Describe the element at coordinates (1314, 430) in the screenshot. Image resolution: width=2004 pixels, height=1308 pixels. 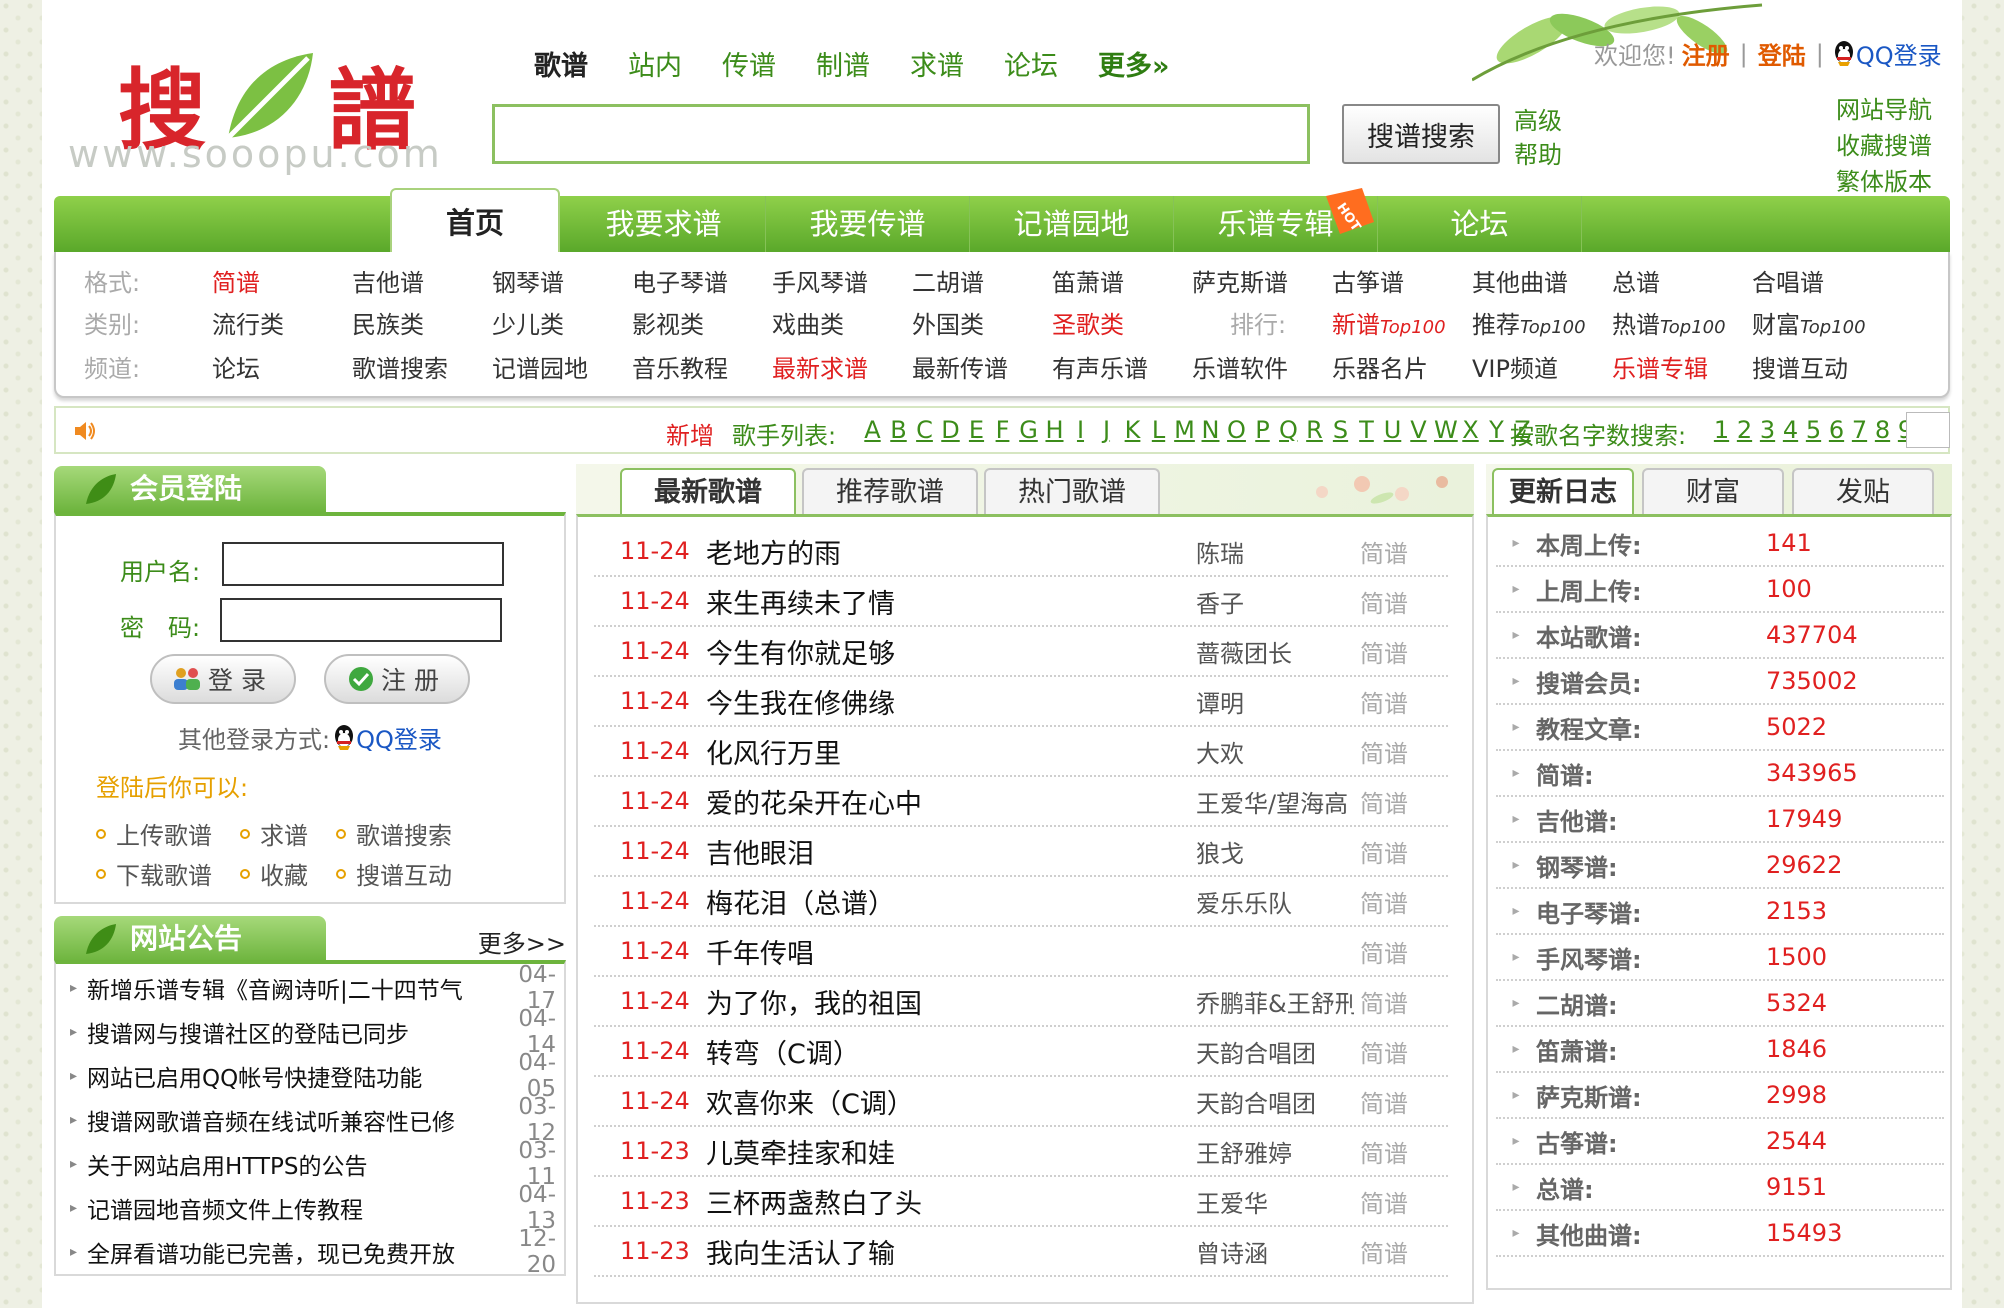
I see `letter-link: R` at that location.